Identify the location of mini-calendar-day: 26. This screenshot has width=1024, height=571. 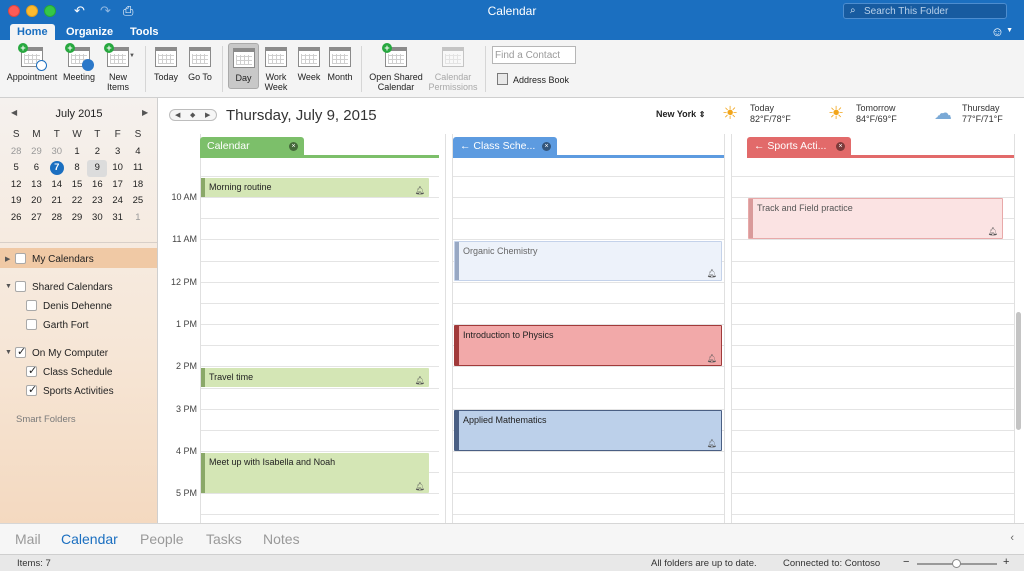
(16, 218).